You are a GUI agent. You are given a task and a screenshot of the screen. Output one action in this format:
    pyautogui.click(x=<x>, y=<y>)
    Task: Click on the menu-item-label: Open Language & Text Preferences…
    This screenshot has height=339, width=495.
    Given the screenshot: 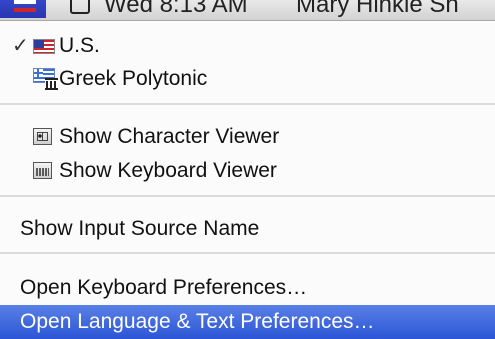 What is the action you would take?
    pyautogui.click(x=197, y=321)
    